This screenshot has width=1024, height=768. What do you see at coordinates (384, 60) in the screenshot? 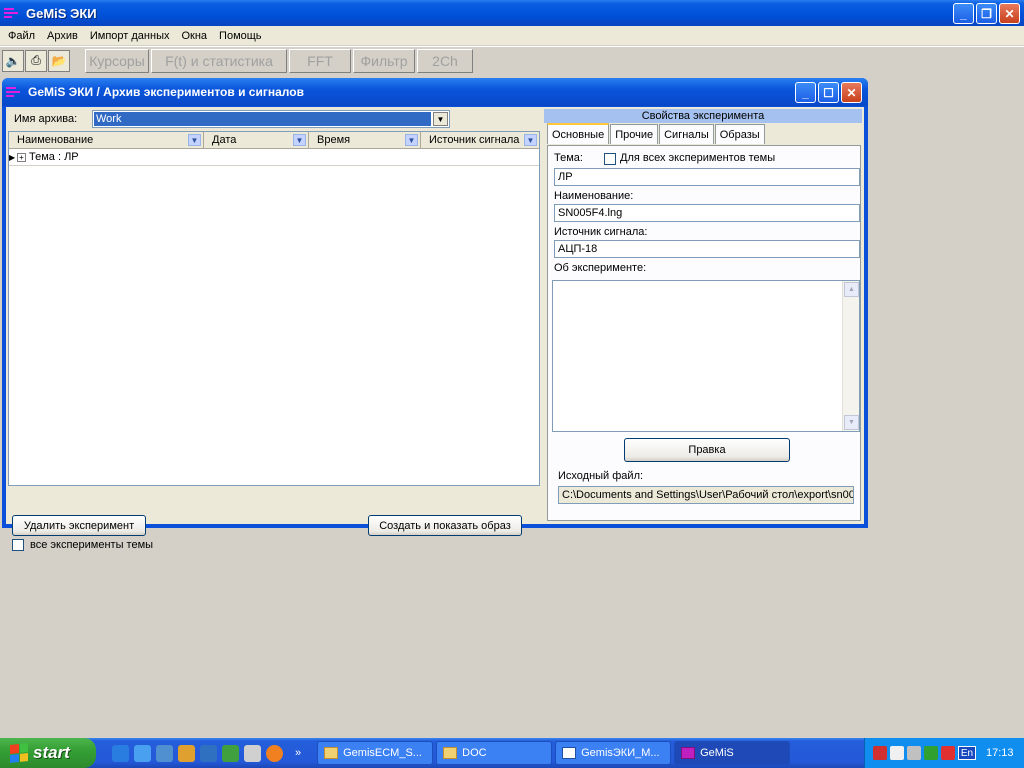
I see `filter-button: Фильтр` at bounding box center [384, 60].